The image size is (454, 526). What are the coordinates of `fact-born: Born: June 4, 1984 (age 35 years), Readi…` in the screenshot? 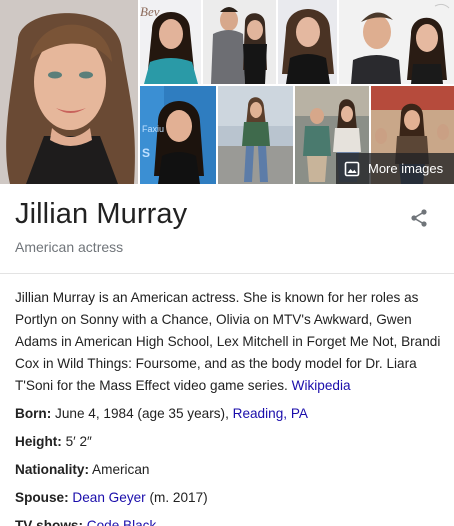 It's located at (230, 418).